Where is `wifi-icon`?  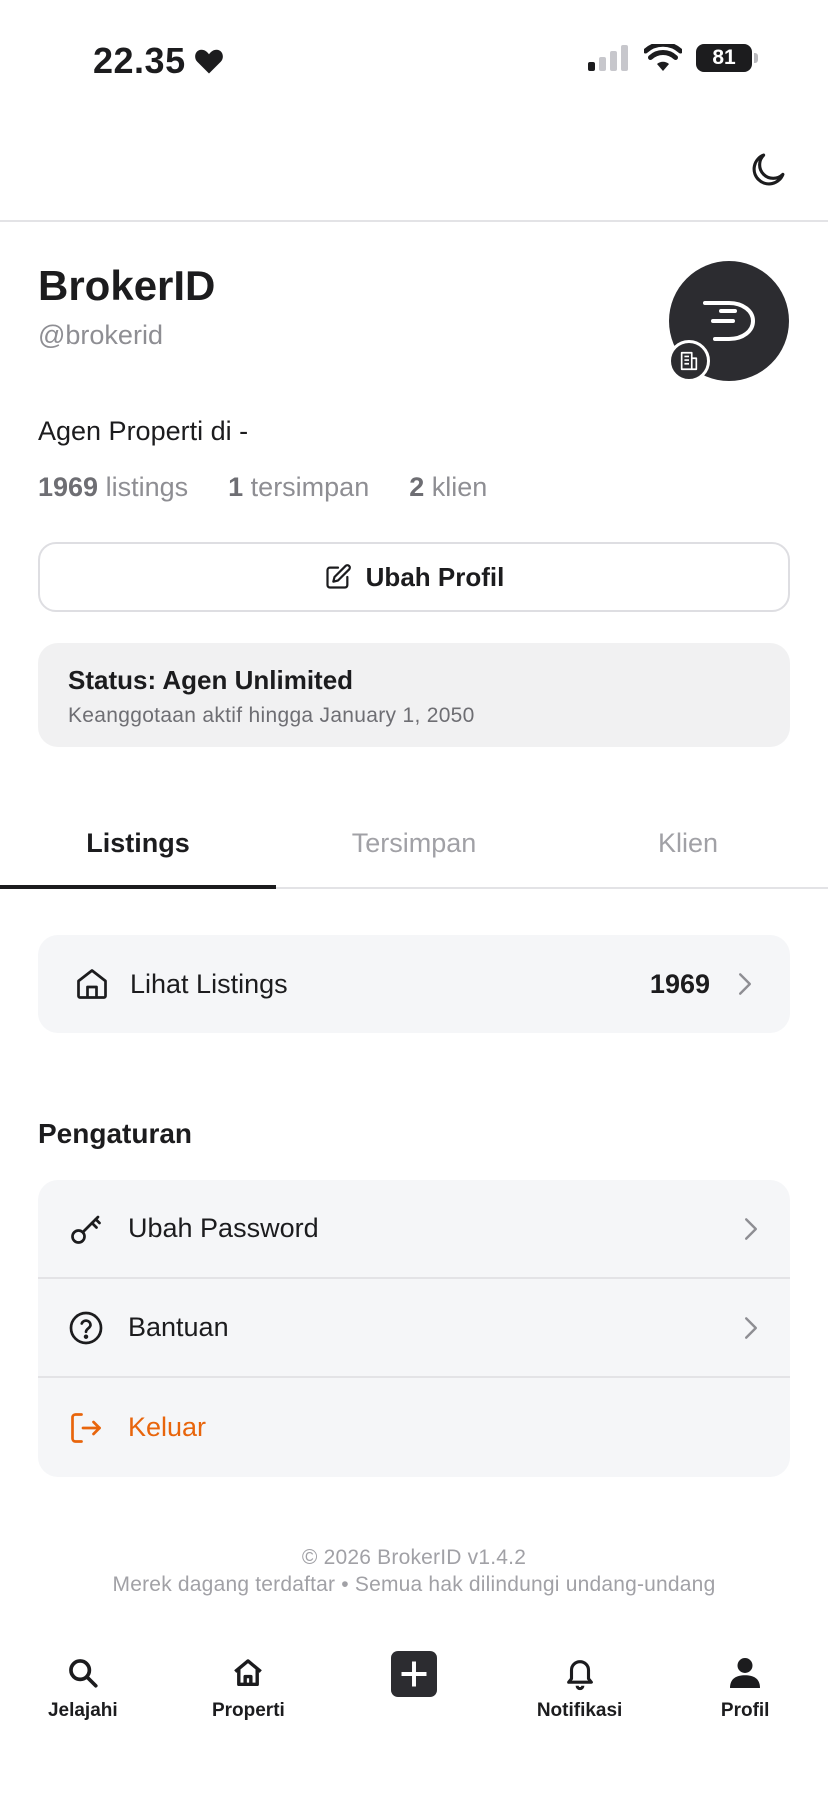 wifi-icon is located at coordinates (663, 57).